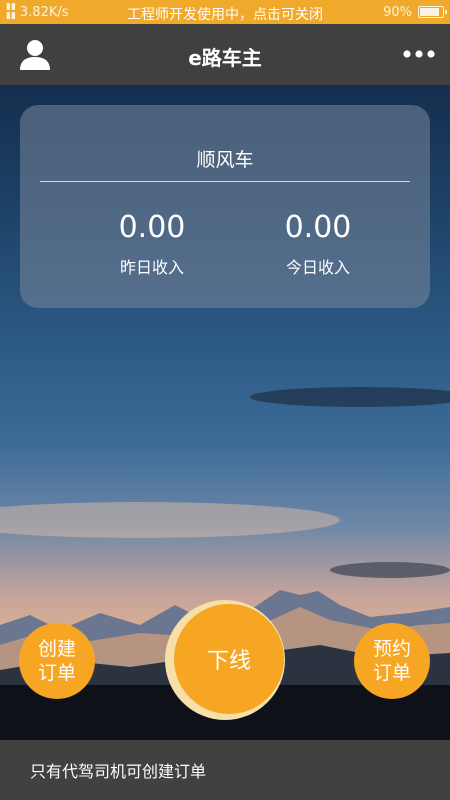 The height and width of the screenshot is (800, 450). What do you see at coordinates (225, 58) in the screenshot?
I see `page-title: e路车主` at bounding box center [225, 58].